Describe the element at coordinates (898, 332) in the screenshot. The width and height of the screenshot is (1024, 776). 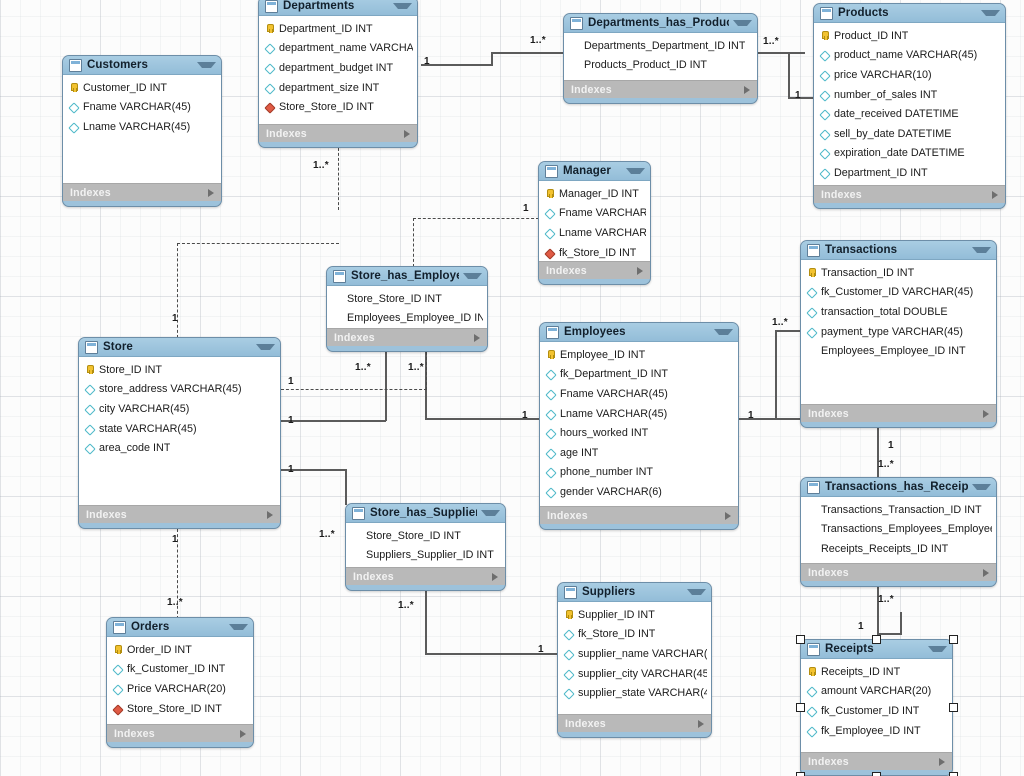
I see `column-row: payment_type VARCHAR(45)` at that location.